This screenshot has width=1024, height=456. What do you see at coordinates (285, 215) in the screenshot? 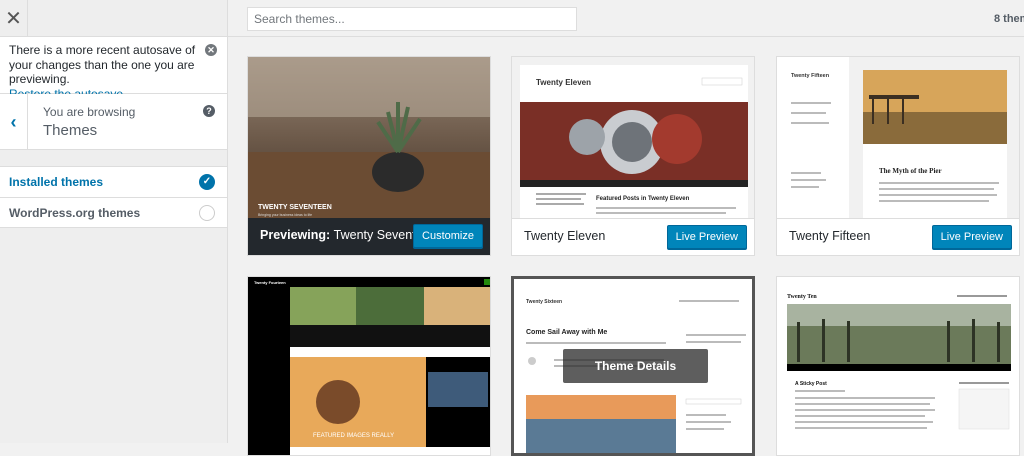
I see `shot-subtitle: Bringing your business ideas to life` at bounding box center [285, 215].